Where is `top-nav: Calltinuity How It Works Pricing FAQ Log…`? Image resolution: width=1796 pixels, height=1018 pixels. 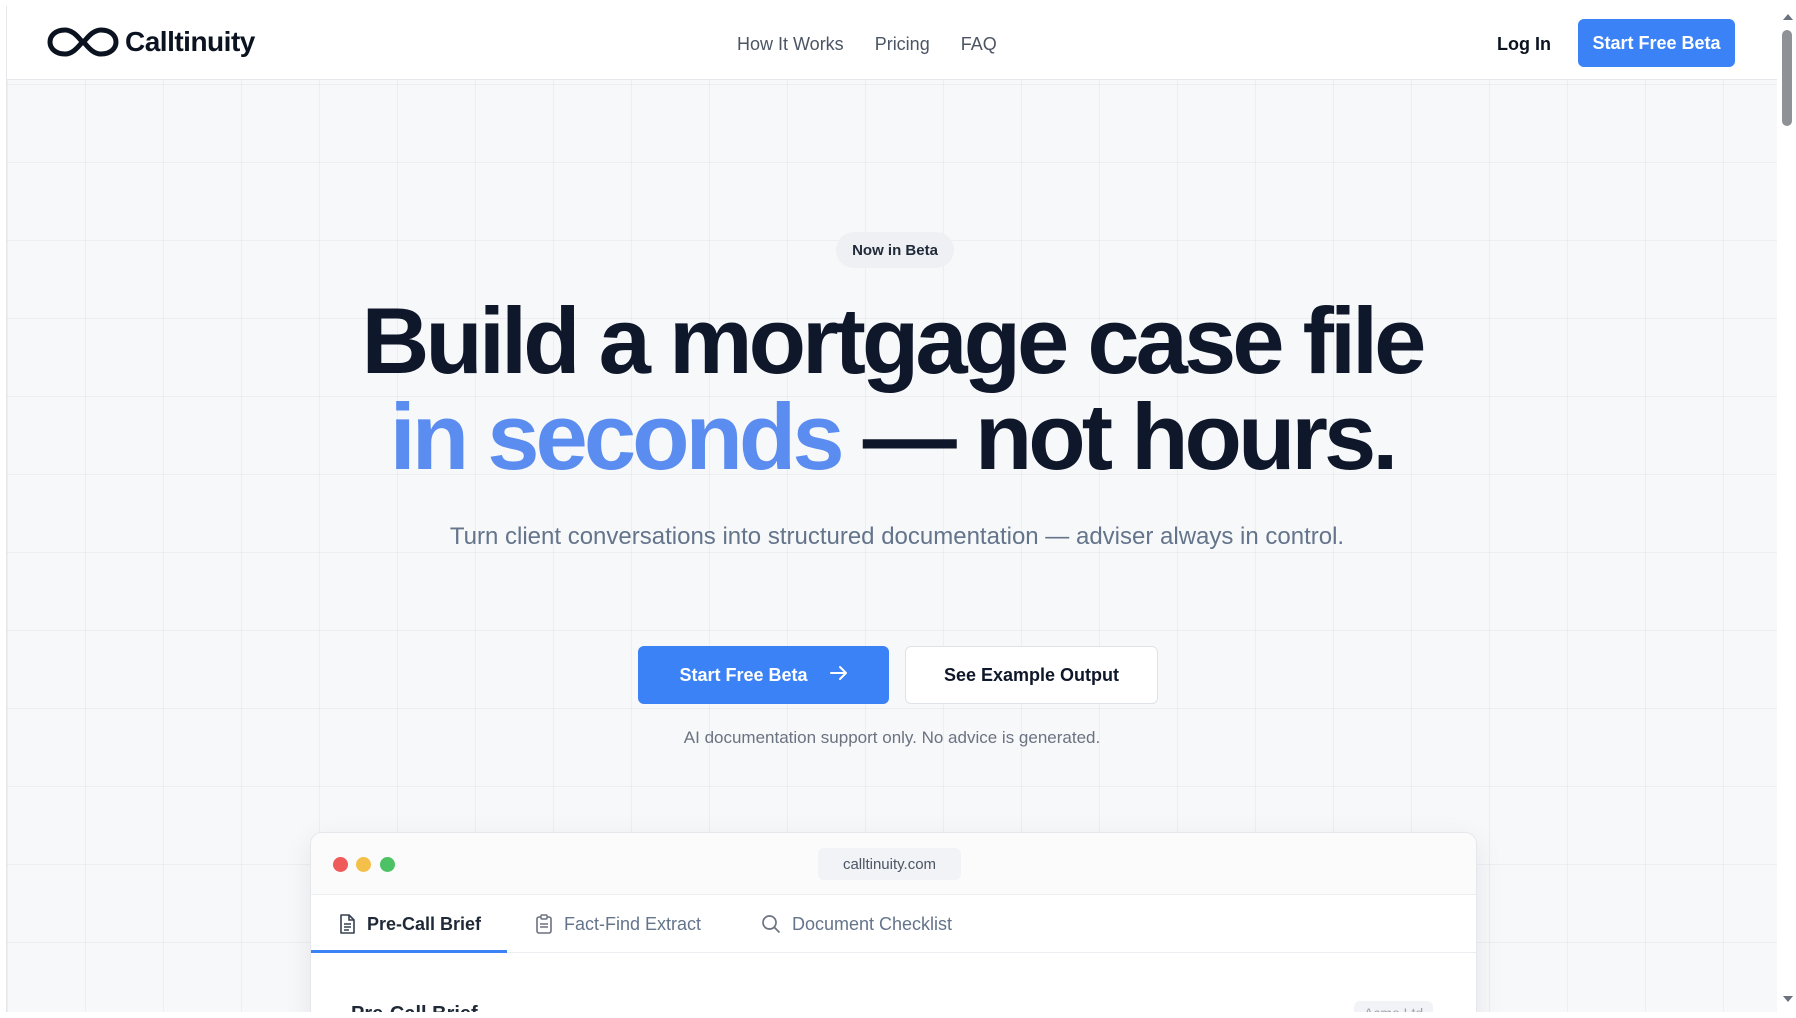
top-nav: Calltinuity How It Works Pricing FAQ Log… is located at coordinates (892, 43).